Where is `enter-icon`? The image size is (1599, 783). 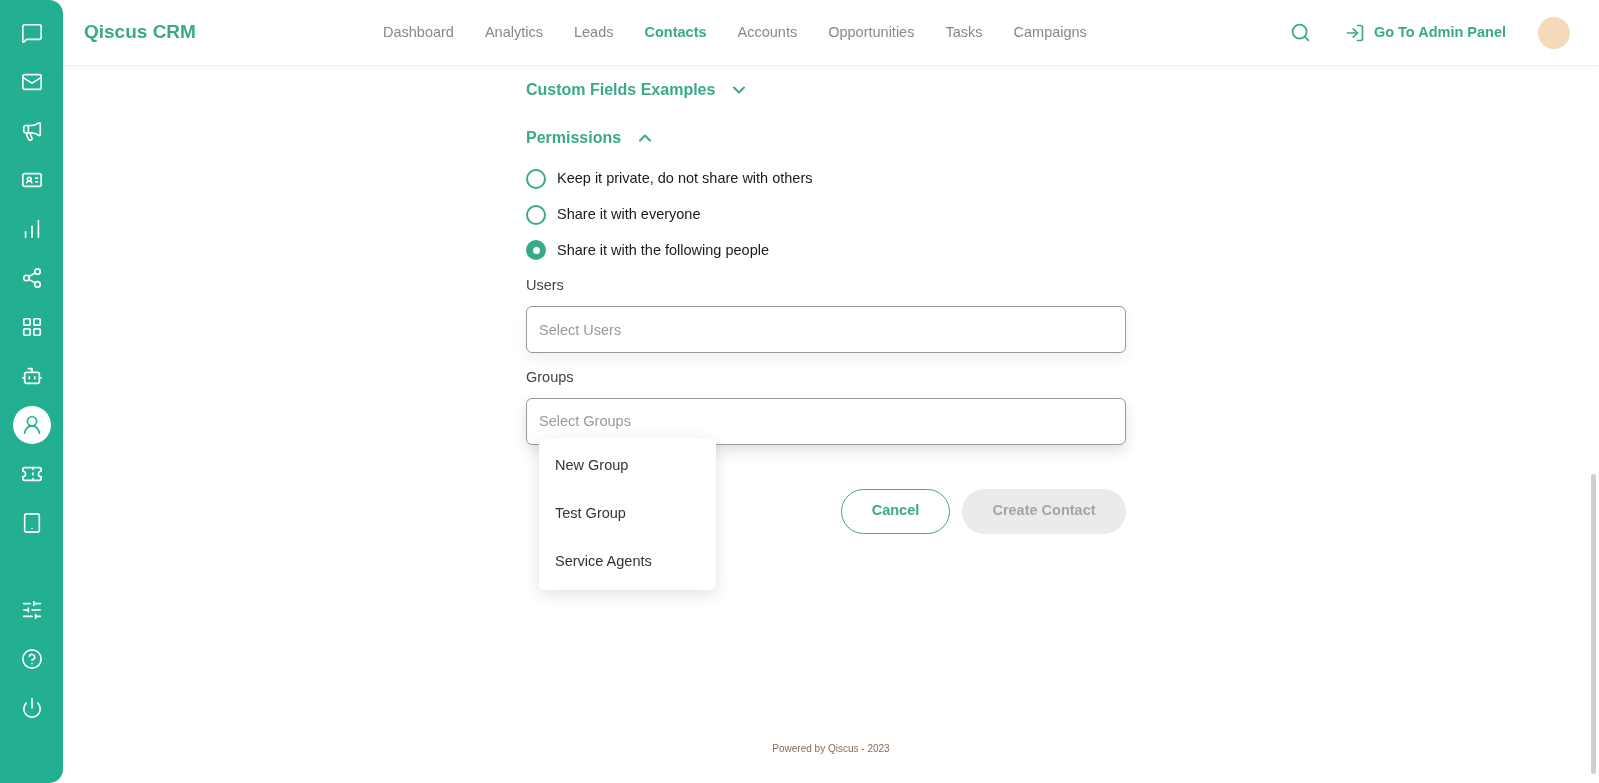
enter-icon is located at coordinates (1354, 32).